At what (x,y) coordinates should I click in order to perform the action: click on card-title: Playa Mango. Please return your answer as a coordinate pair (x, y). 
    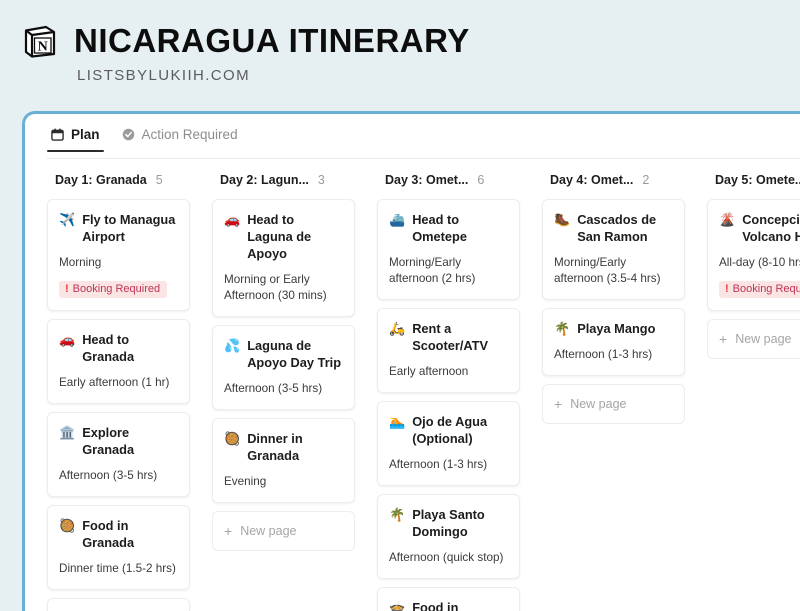
    Looking at the image, I should click on (616, 328).